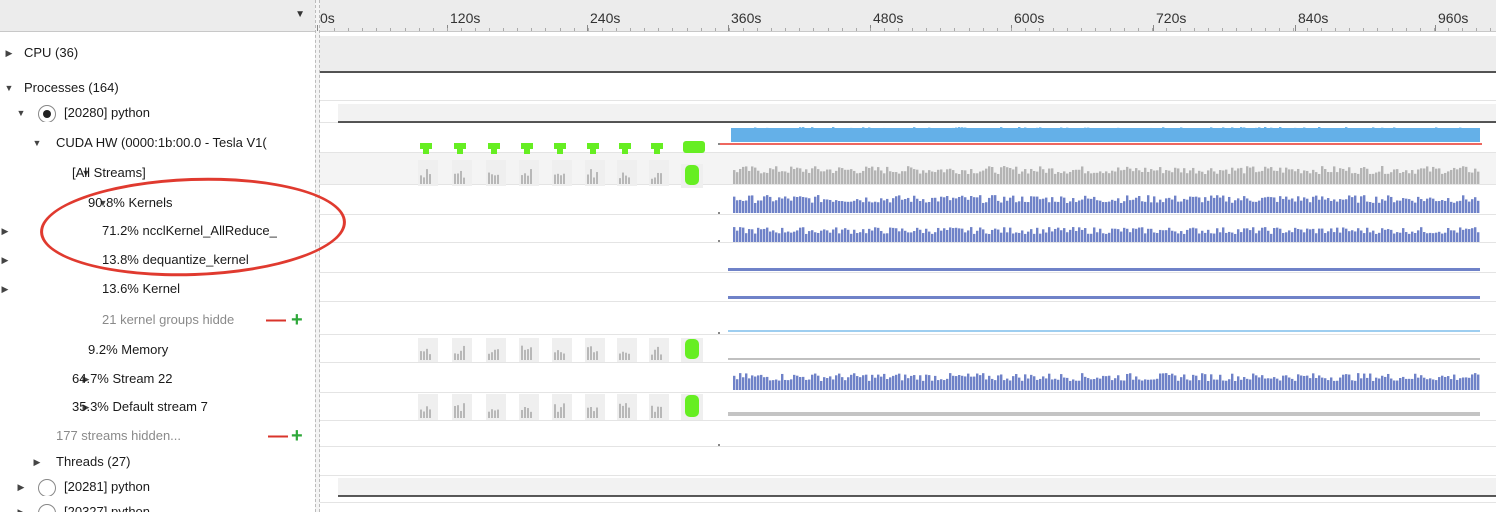 This screenshot has height=512, width=1496. Describe the element at coordinates (157, 203) in the screenshot. I see `tree-row-90-8-kernels: ▼ 90.8% Kernels` at that location.